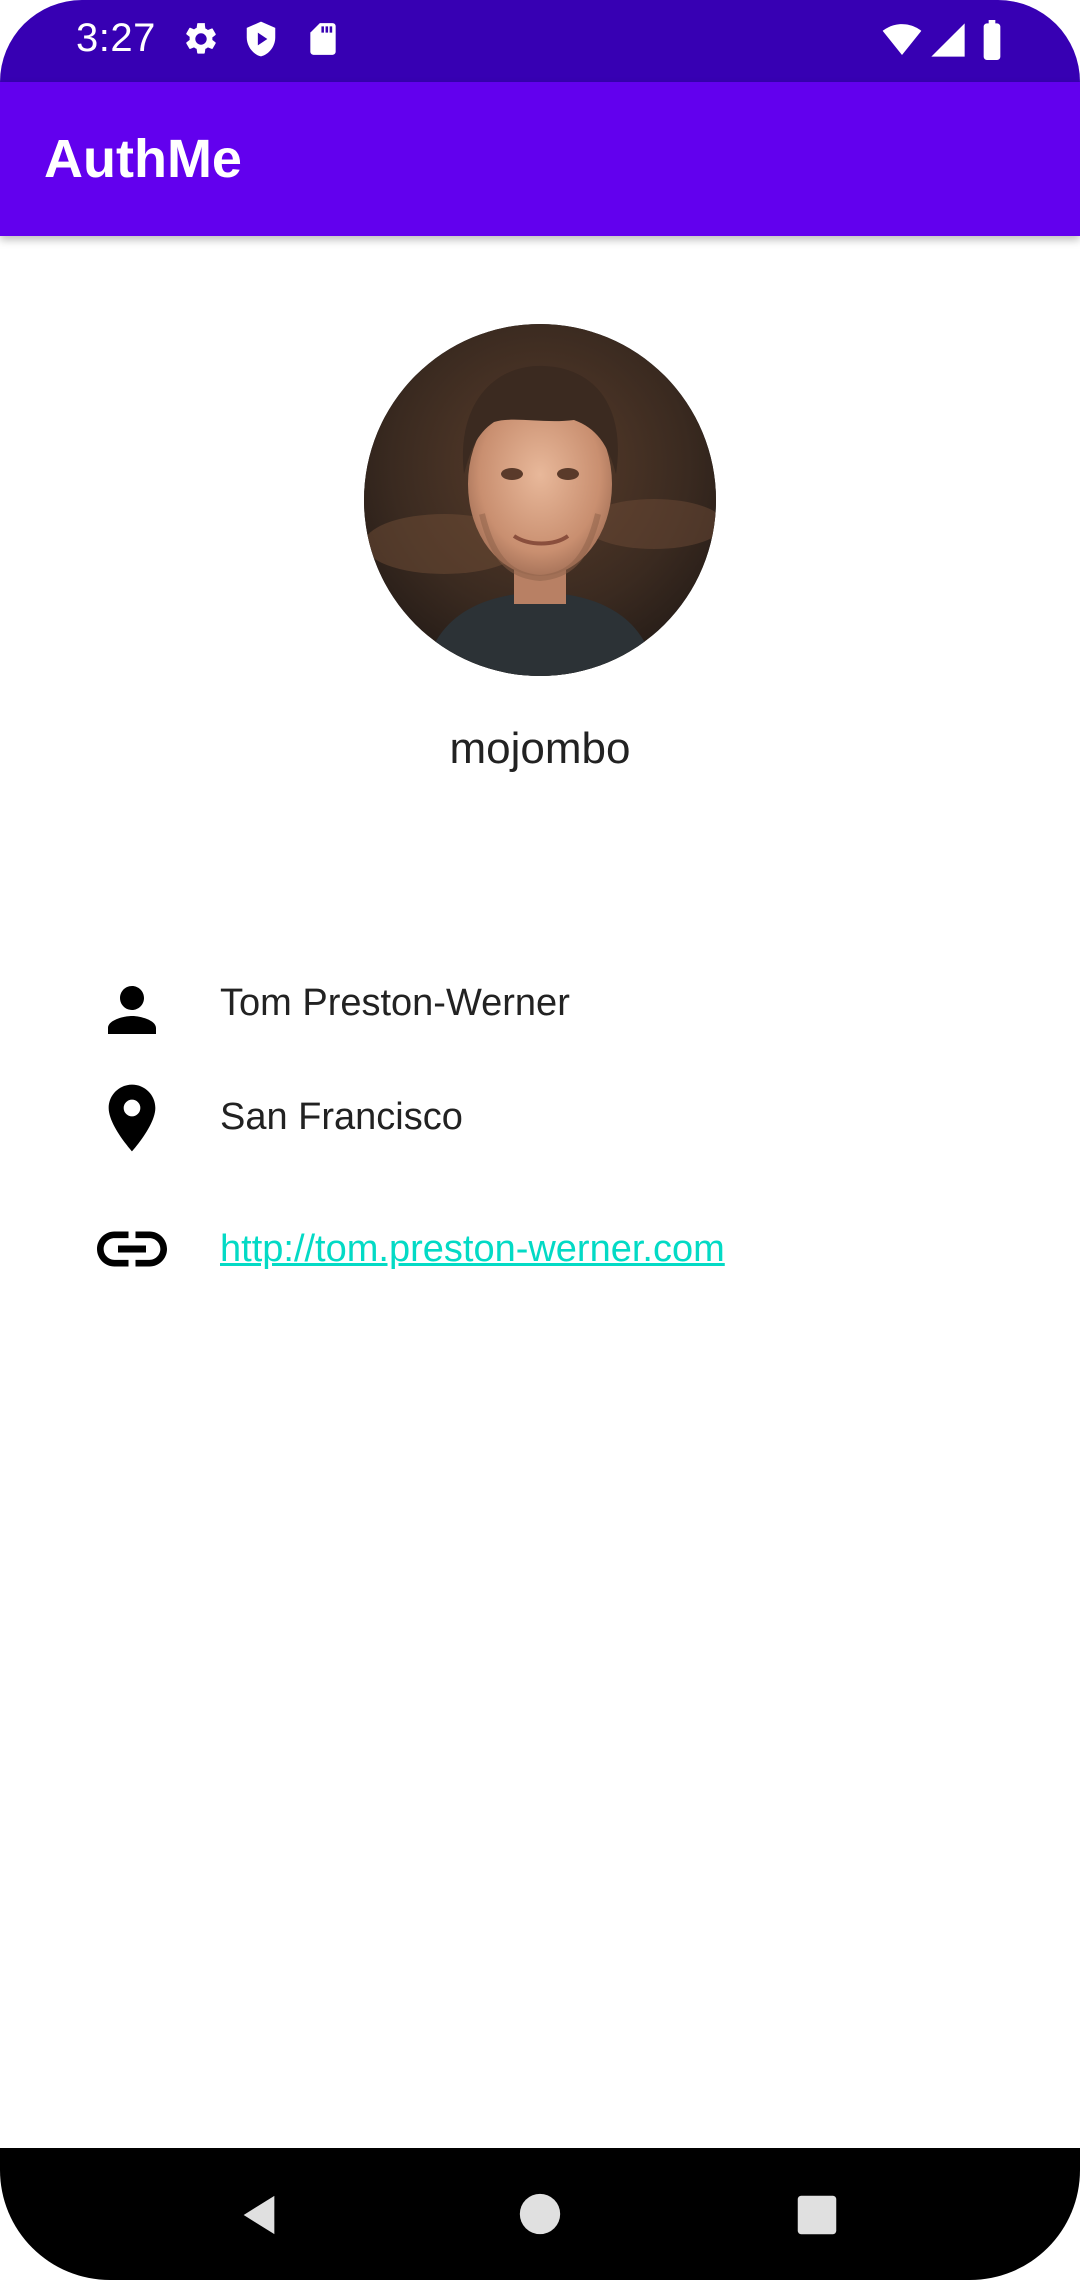  I want to click on home-icon, so click(540, 2214).